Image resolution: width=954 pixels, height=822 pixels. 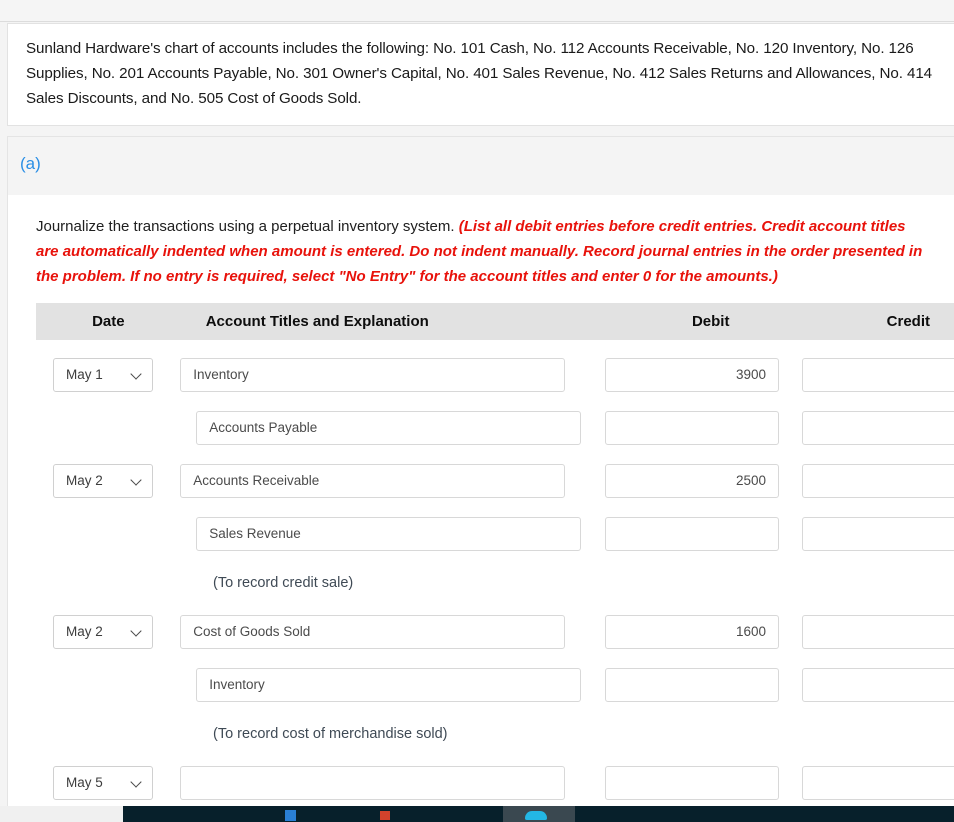 I want to click on column-header-date: Date, so click(x=108, y=321).